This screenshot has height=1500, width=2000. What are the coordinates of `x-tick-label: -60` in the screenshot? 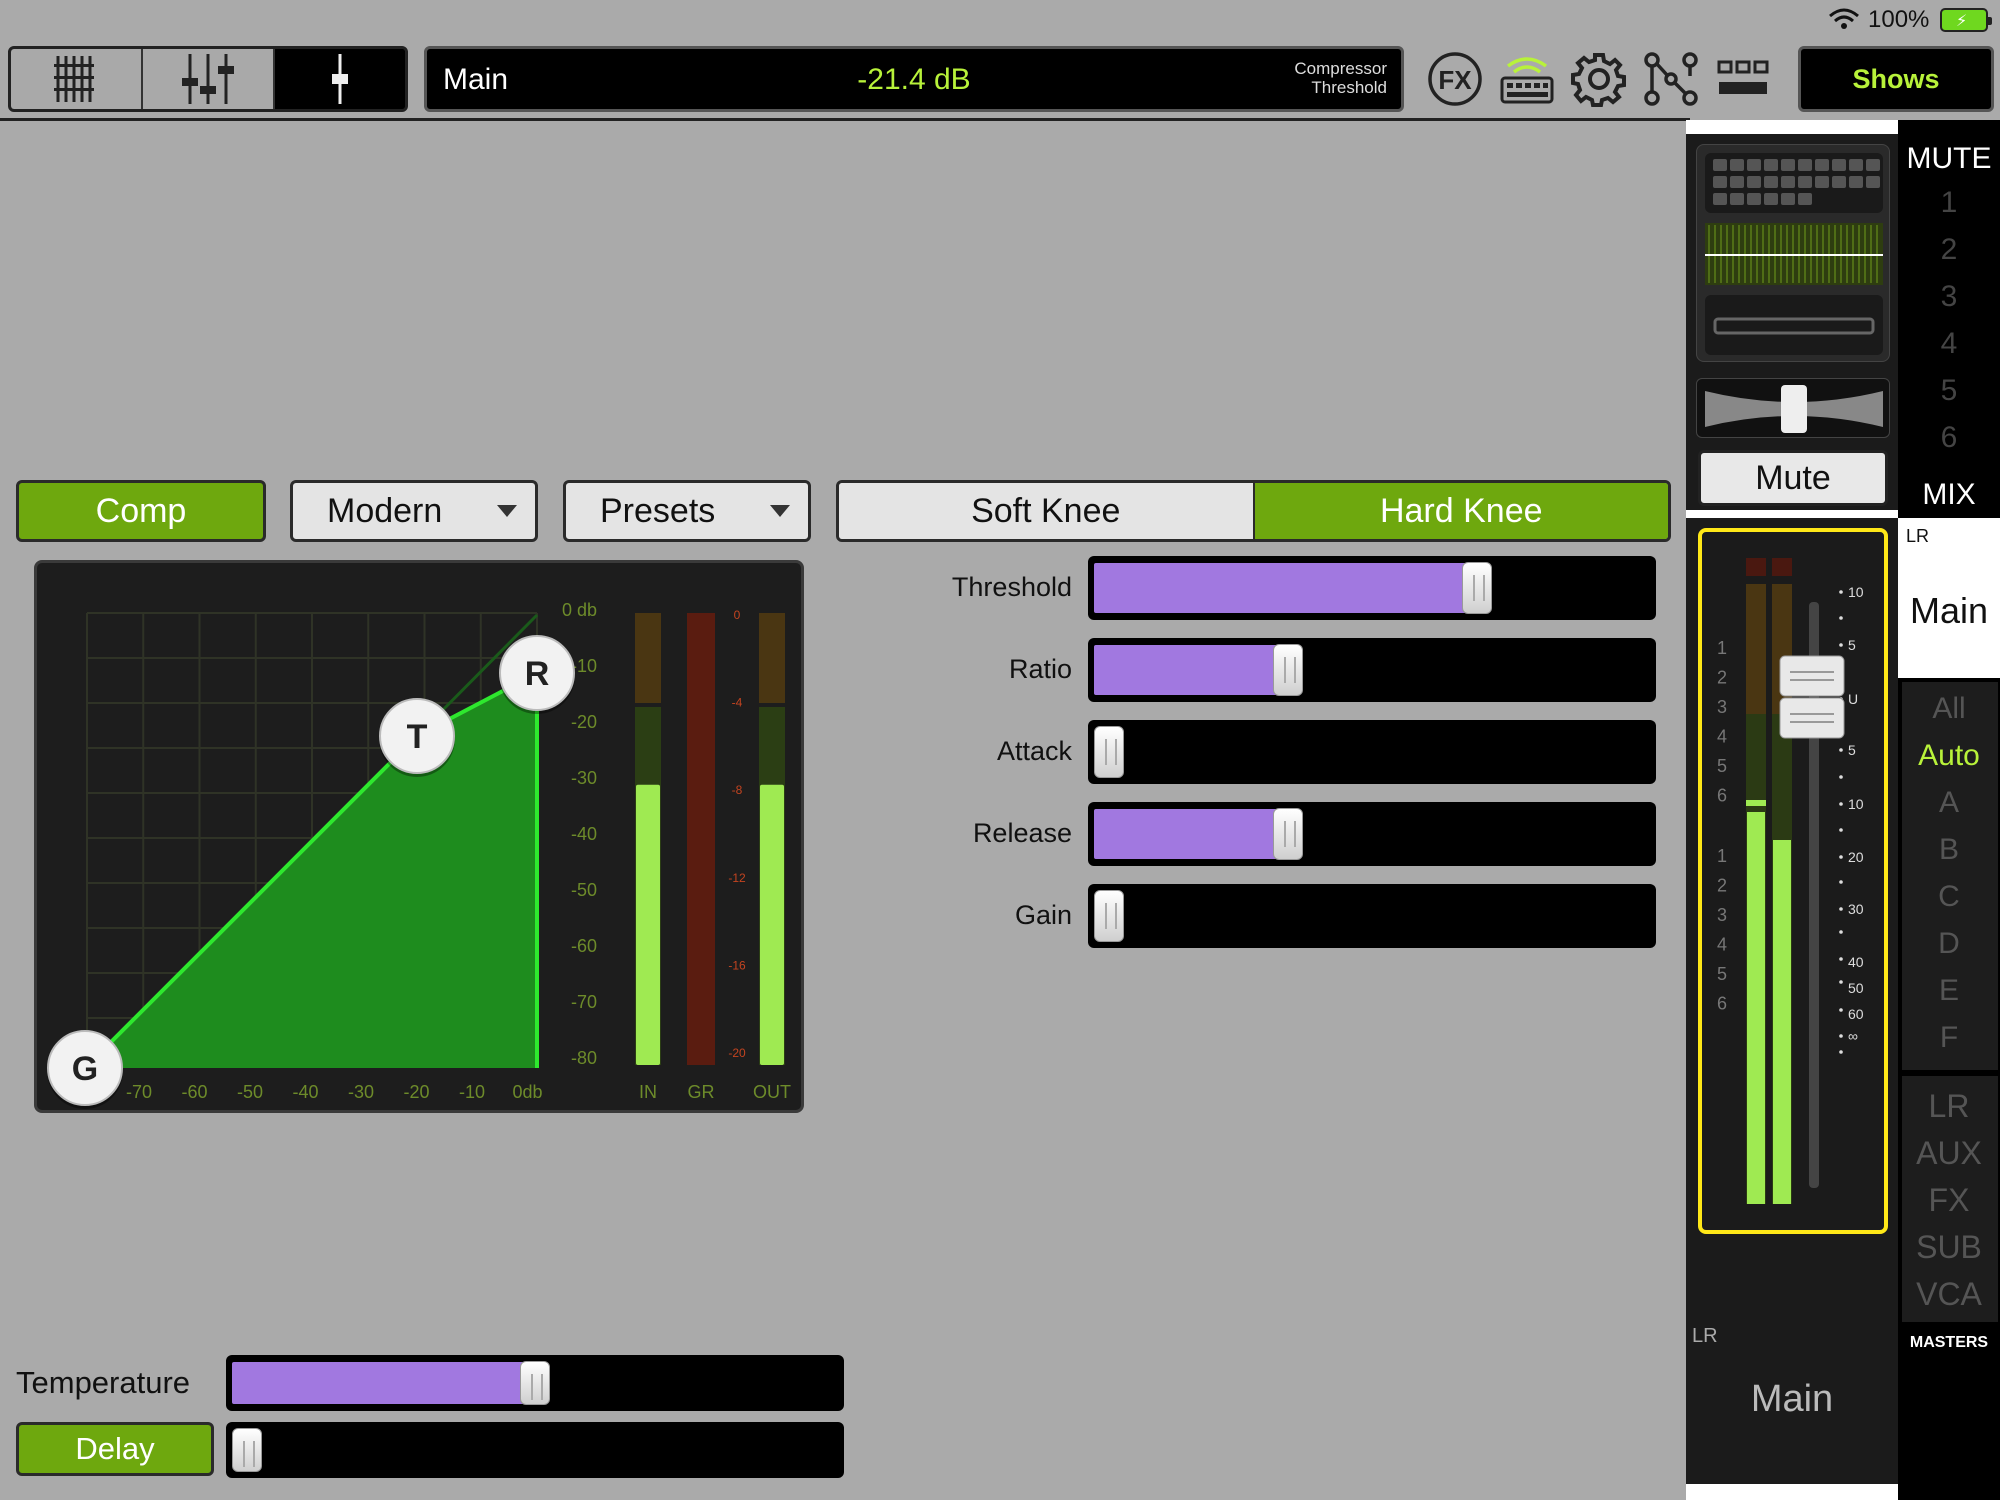 It's located at (194, 1092).